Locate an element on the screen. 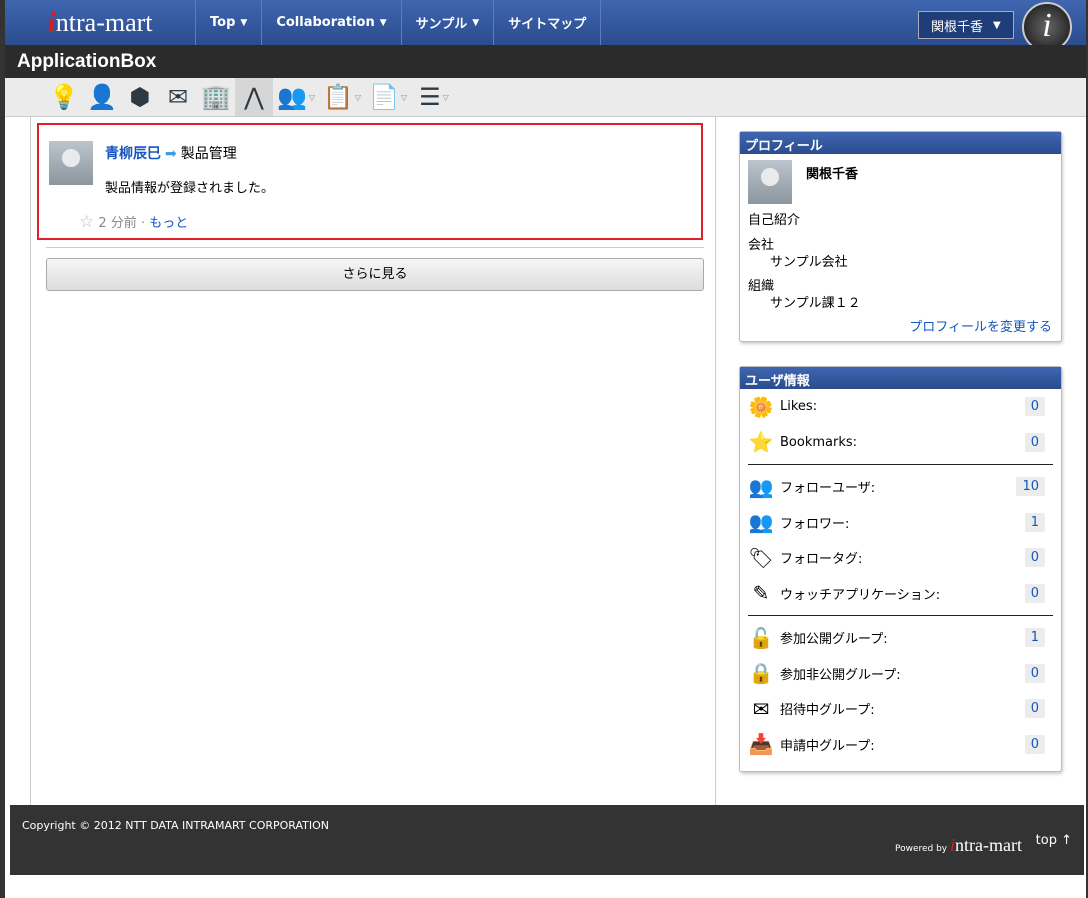  row-label: 申請中グループ: is located at coordinates (827, 746).